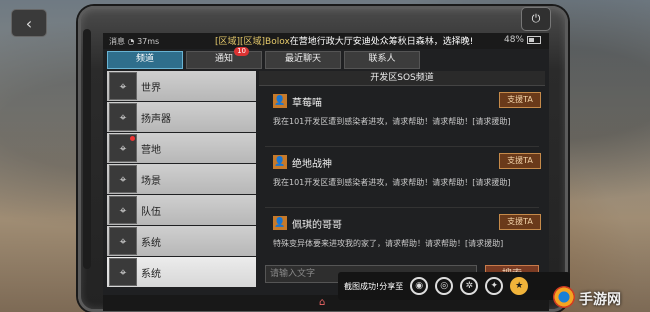  I want to click on device-side-rail, so click(87, 149).